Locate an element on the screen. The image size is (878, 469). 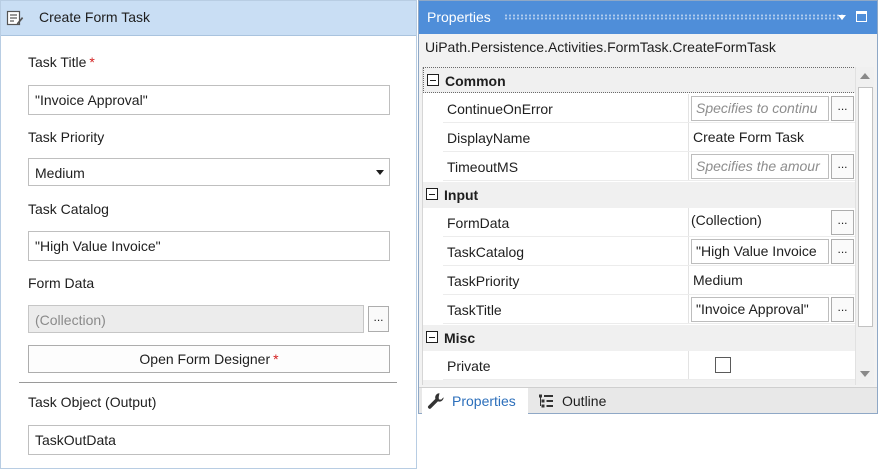
panel-menu-chevron-icon is located at coordinates (842, 17).